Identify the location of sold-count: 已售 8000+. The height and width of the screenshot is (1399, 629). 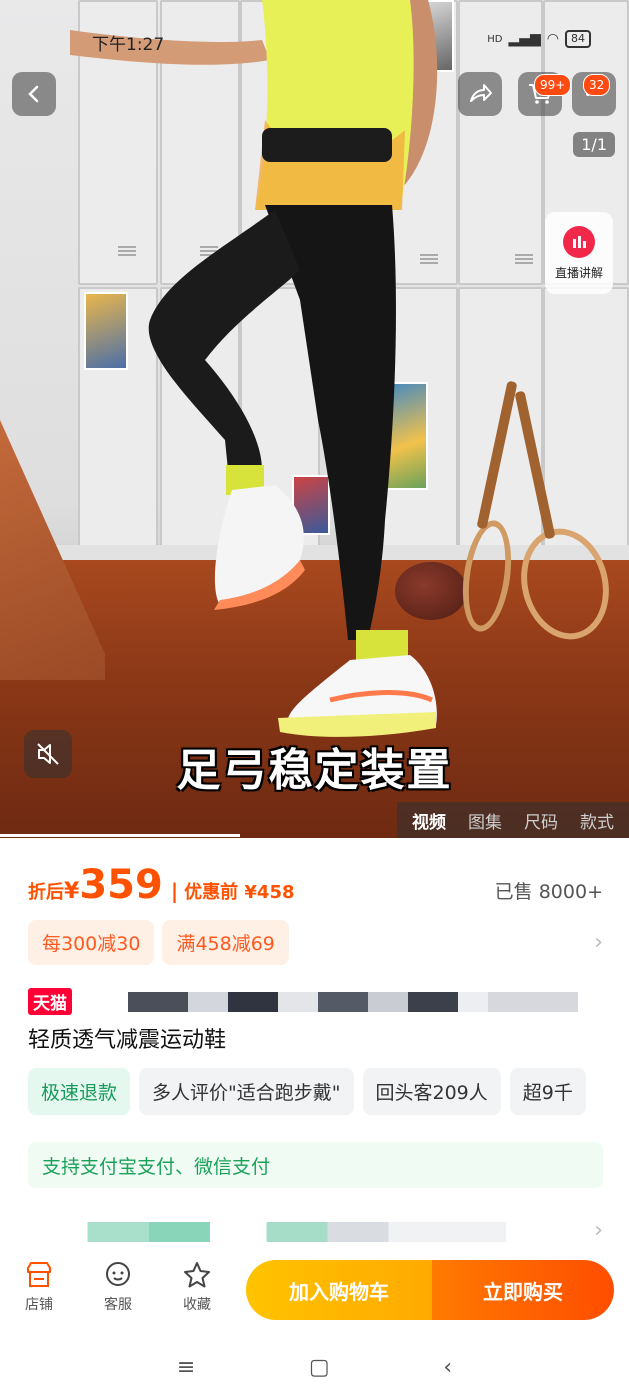
(548, 892).